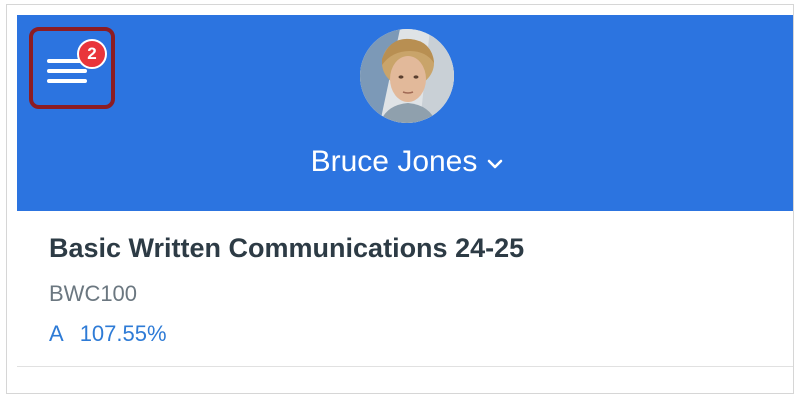 The width and height of the screenshot is (796, 398). Describe the element at coordinates (123, 333) in the screenshot. I see `grade-percent: 107.55%` at that location.